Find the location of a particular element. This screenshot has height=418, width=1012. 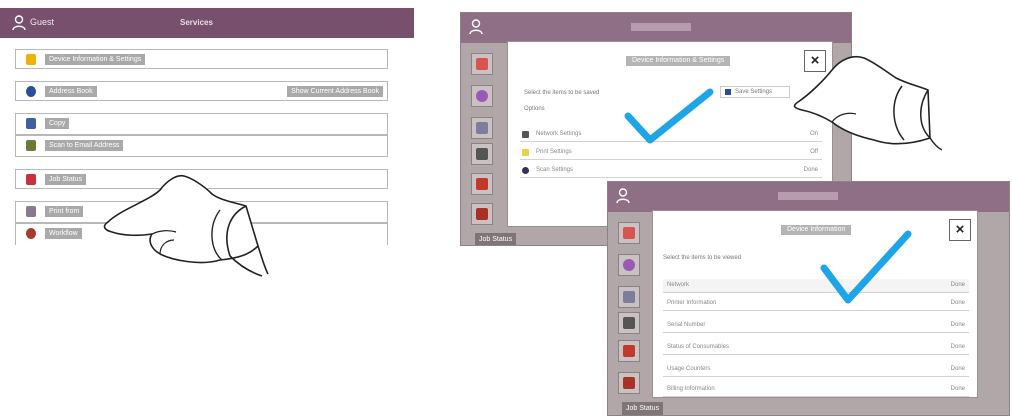

copy-icon is located at coordinates (31, 123).